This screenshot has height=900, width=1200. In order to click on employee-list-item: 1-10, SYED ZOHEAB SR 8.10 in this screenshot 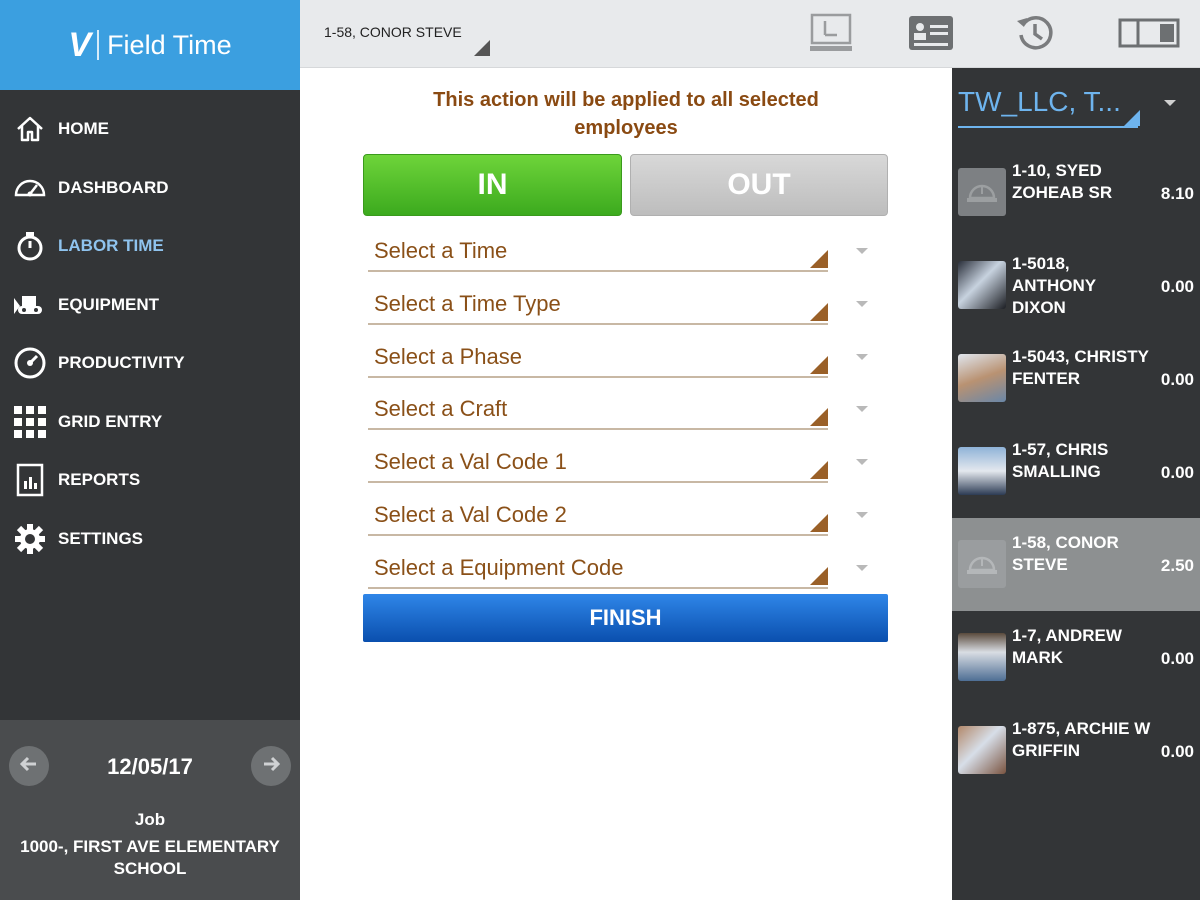, I will do `click(1076, 192)`.